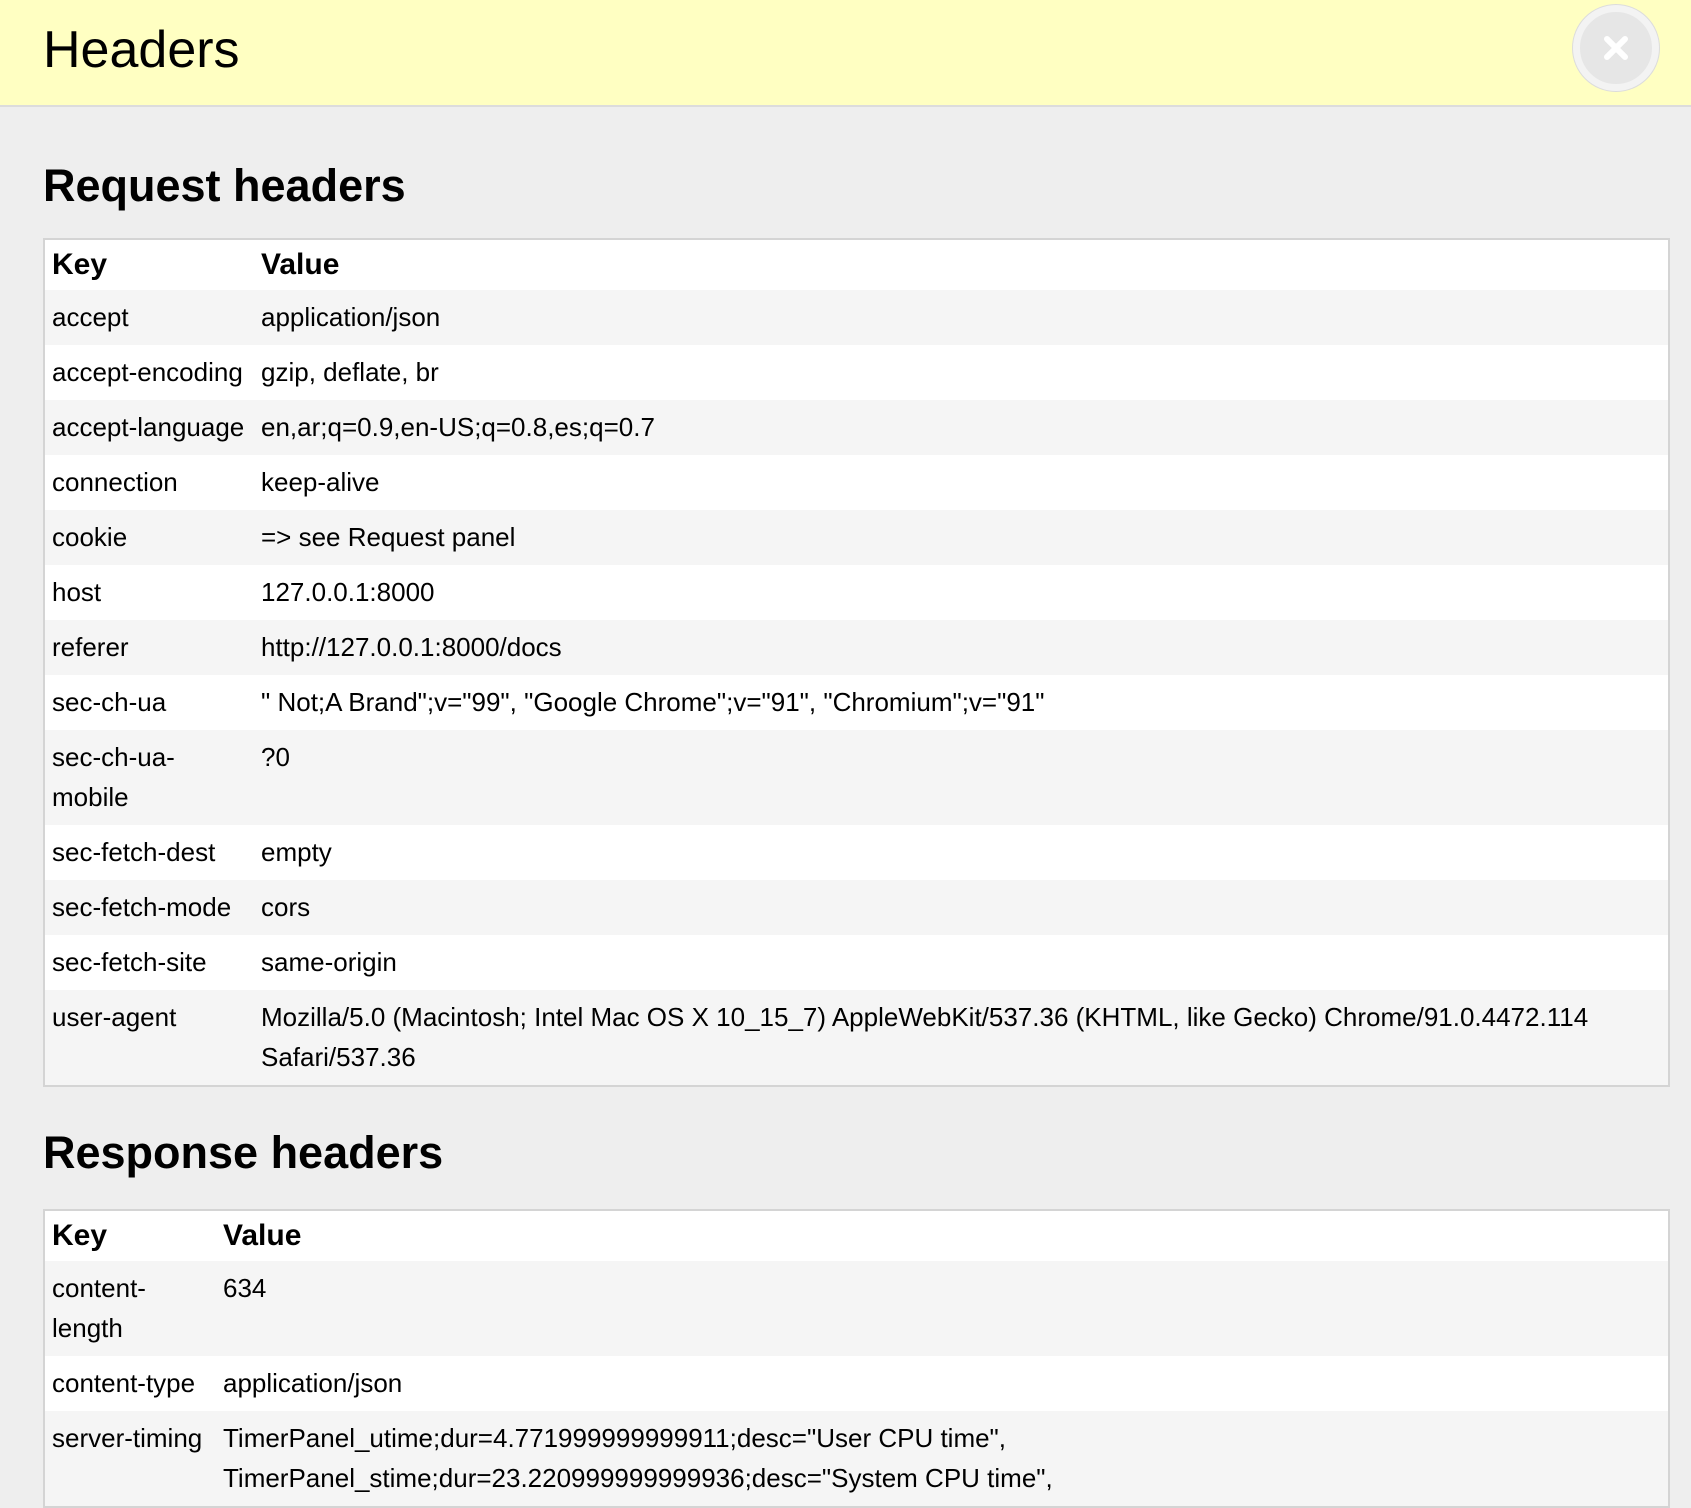 This screenshot has height=1508, width=1691. I want to click on table-row: sec-fetch-site same-origin, so click(856, 962).